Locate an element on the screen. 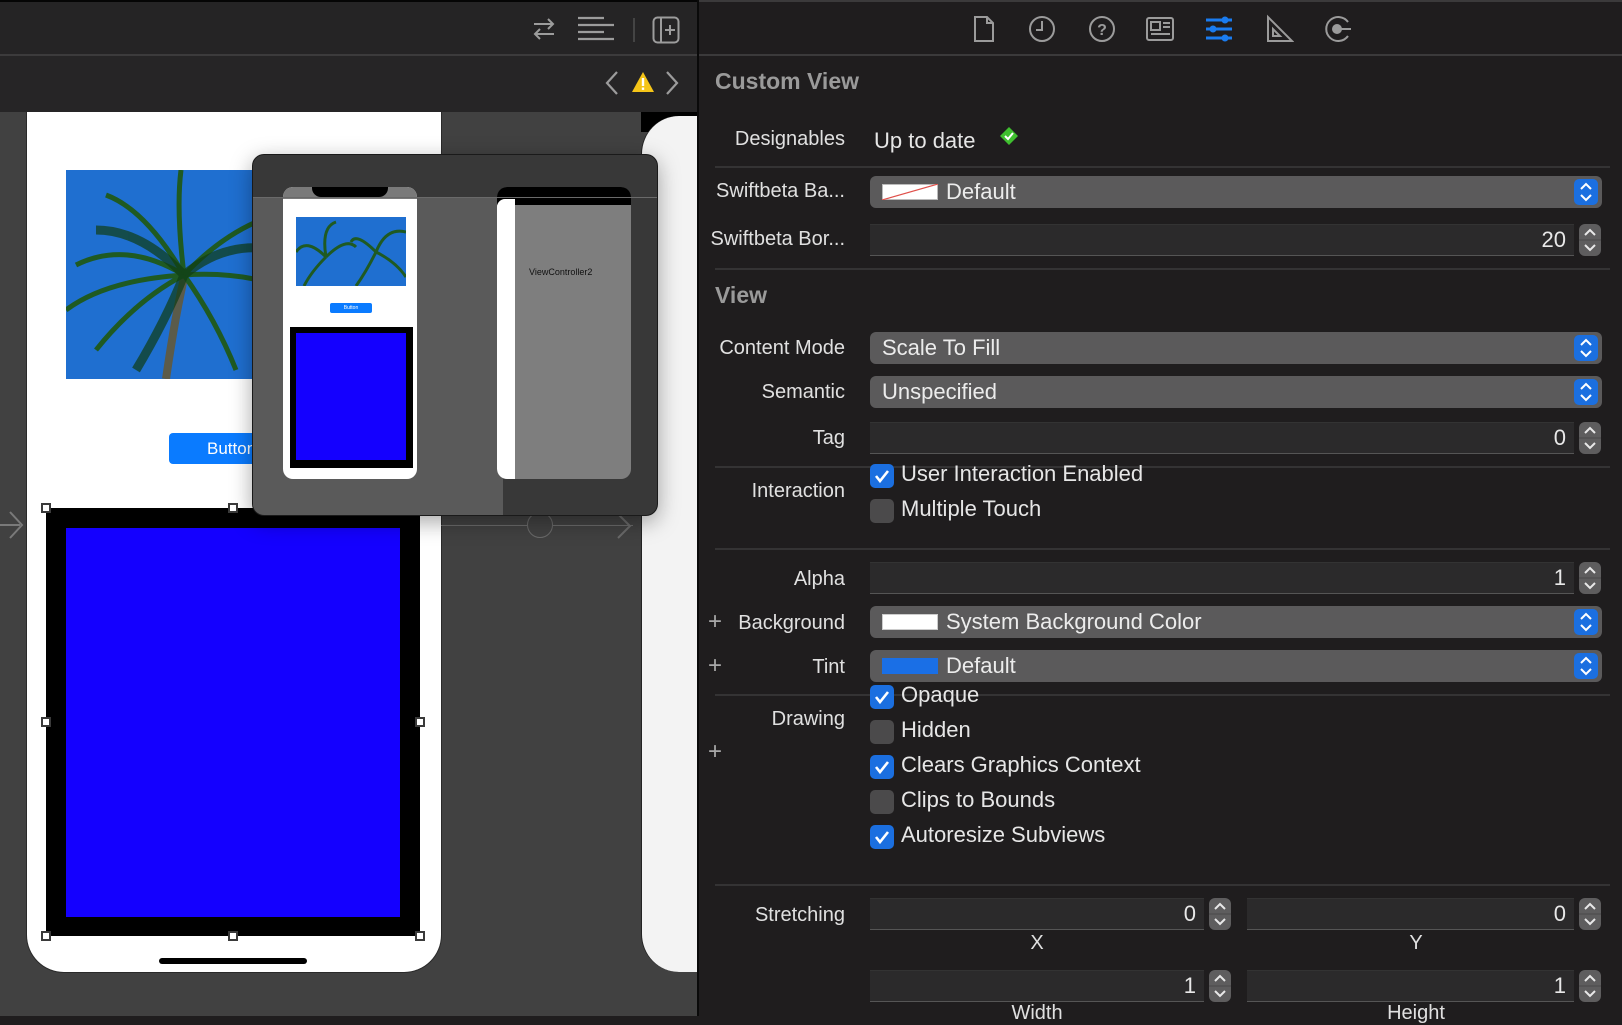 The width and height of the screenshot is (1622, 1025). stretching-width-stepper is located at coordinates (1220, 986).